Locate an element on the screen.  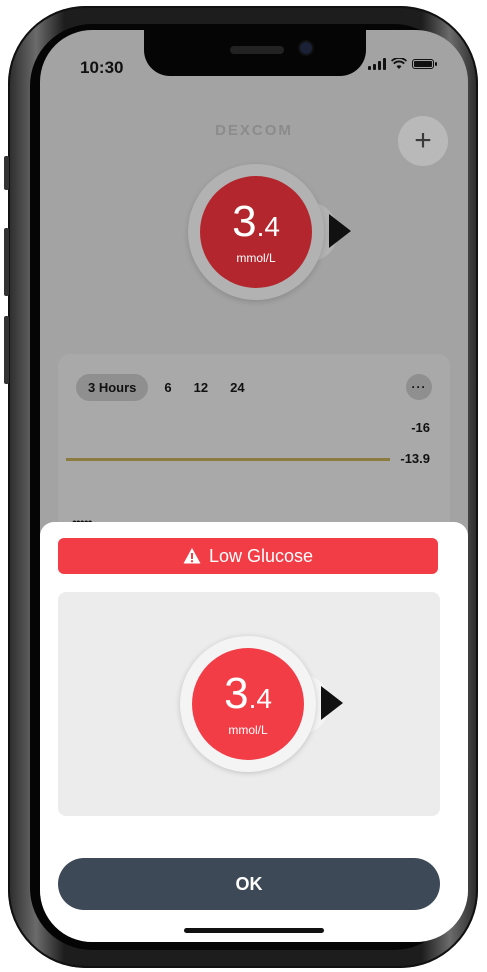
status-icons is located at coordinates (402, 64).